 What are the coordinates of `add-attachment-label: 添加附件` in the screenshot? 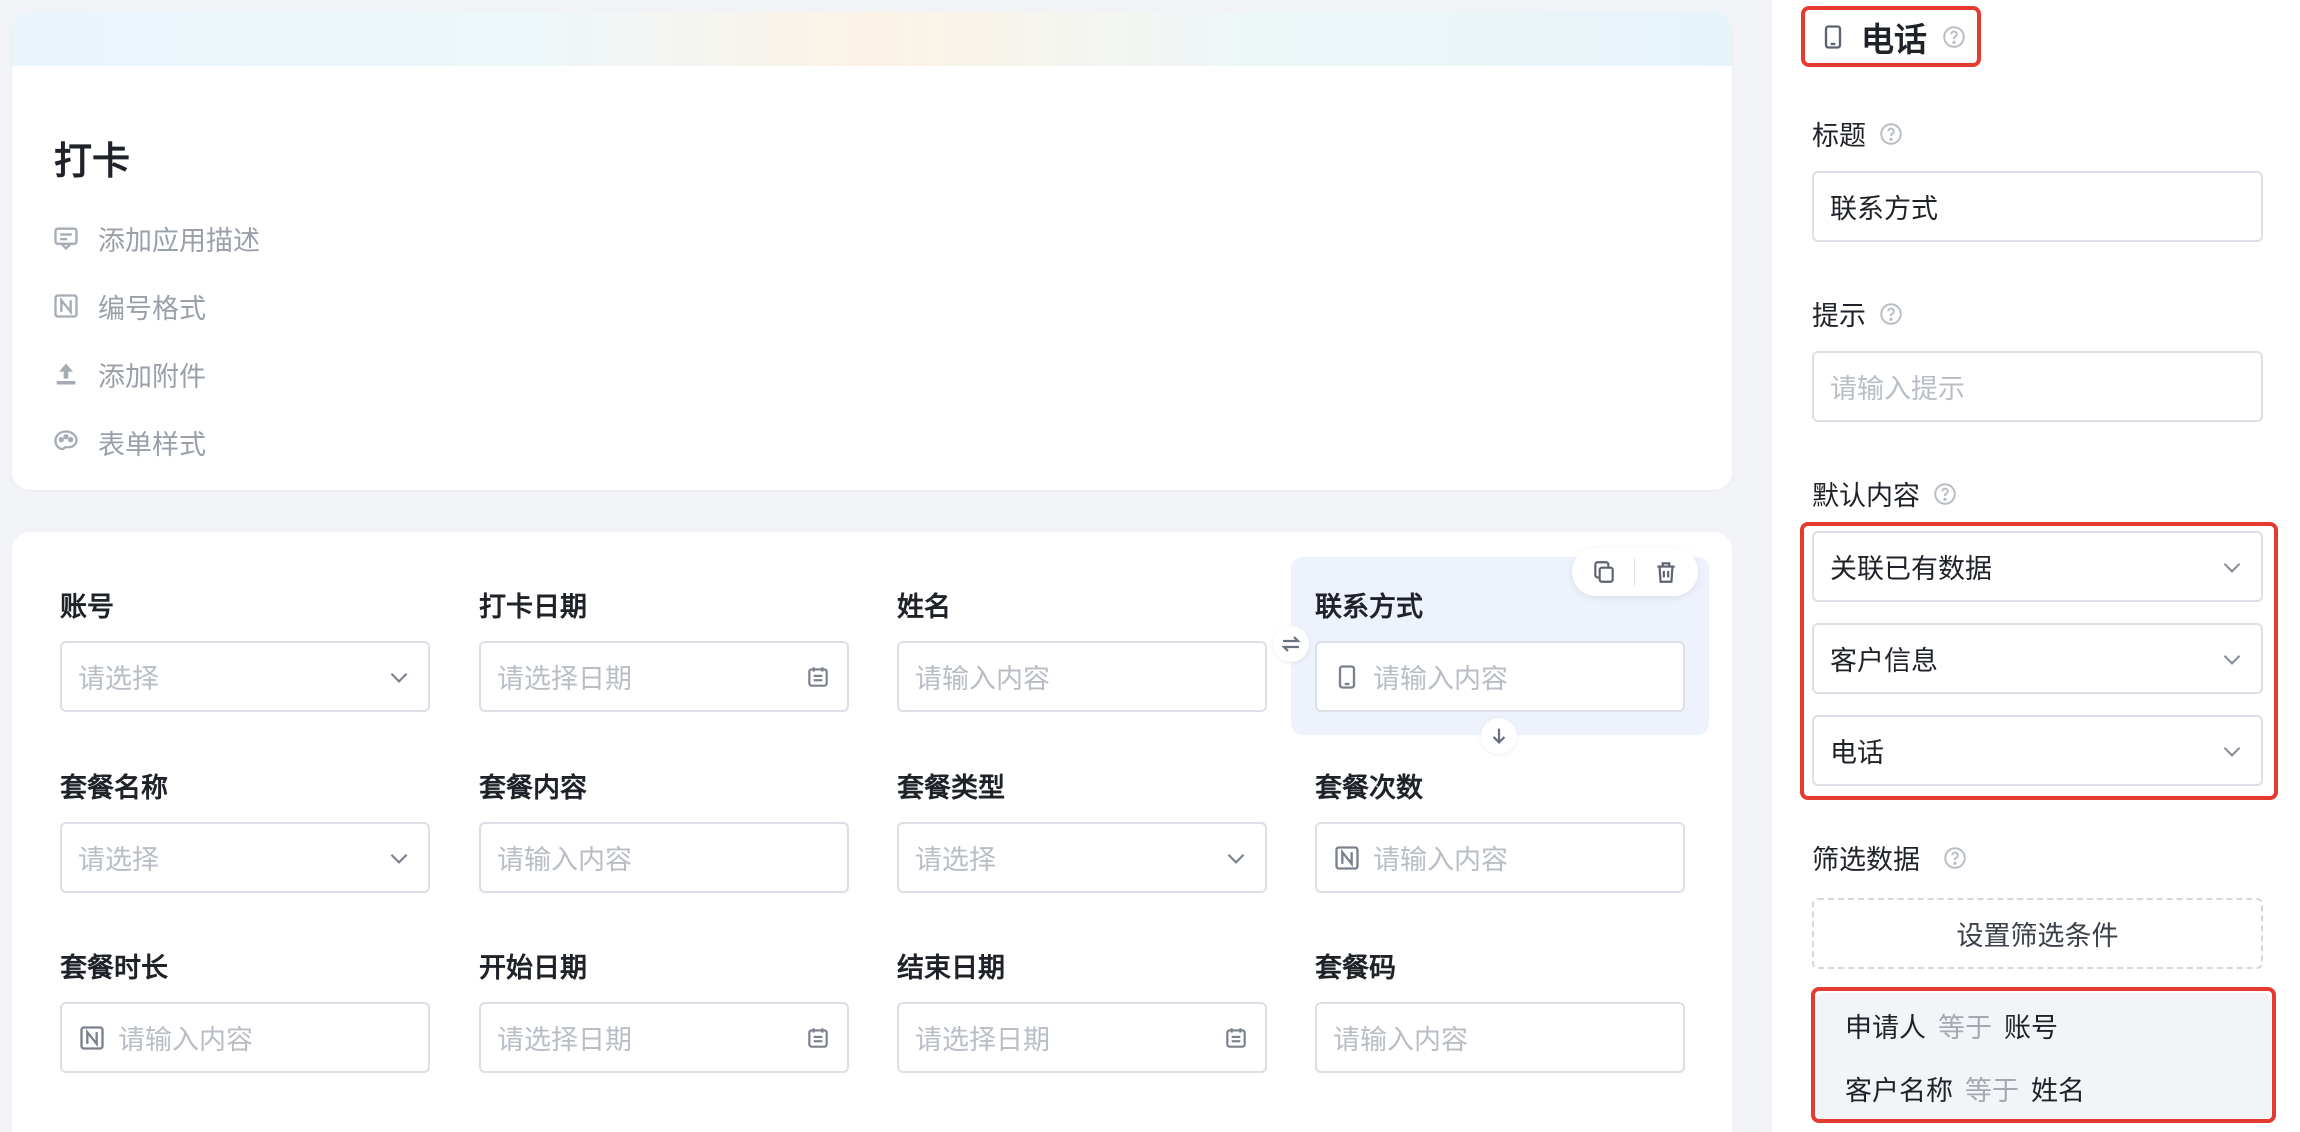 It's located at (152, 377).